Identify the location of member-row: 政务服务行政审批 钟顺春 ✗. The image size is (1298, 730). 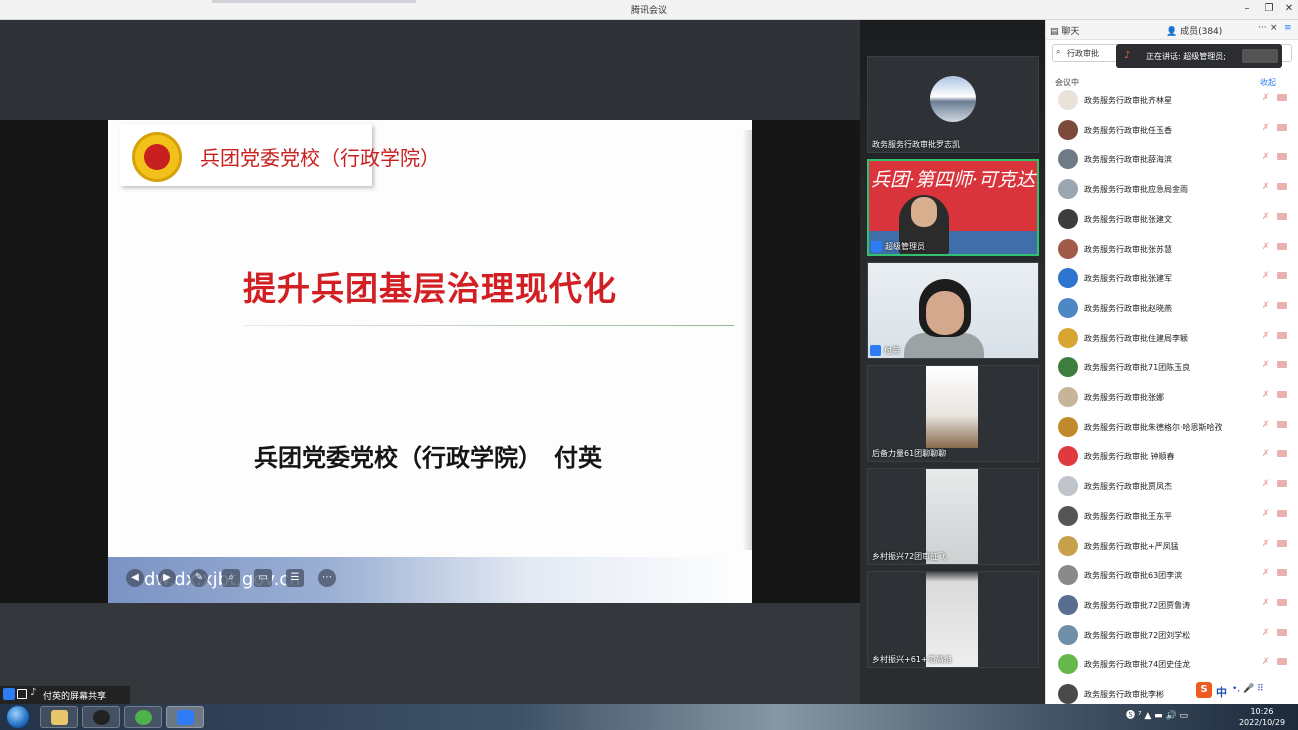
(1172, 456).